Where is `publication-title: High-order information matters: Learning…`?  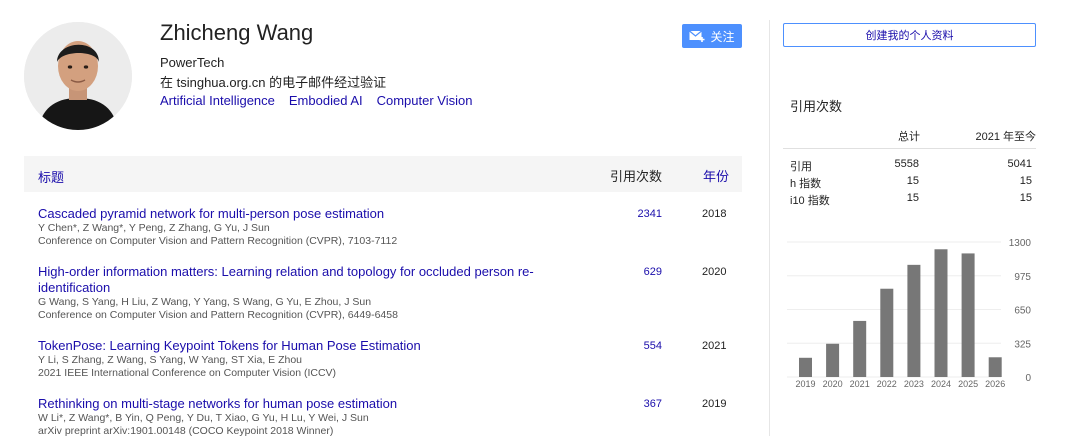
publication-title: High-order information matters: Learning… is located at coordinates (308, 280).